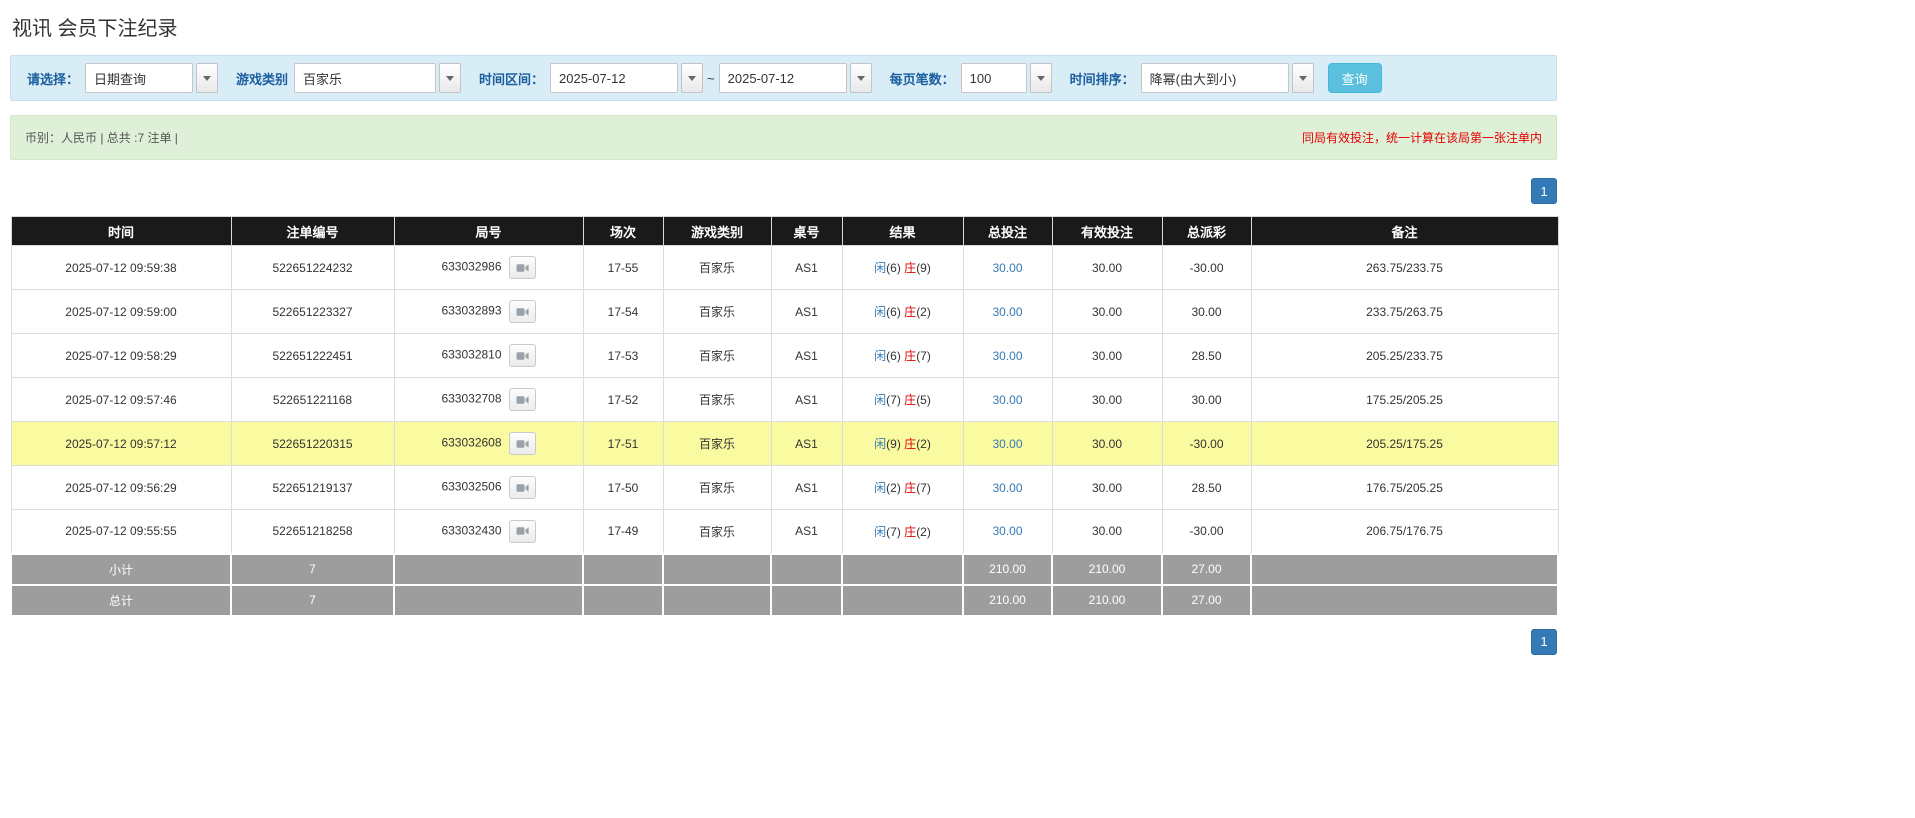  Describe the element at coordinates (893, 488) in the screenshot. I see `result-player-score: (2)` at that location.